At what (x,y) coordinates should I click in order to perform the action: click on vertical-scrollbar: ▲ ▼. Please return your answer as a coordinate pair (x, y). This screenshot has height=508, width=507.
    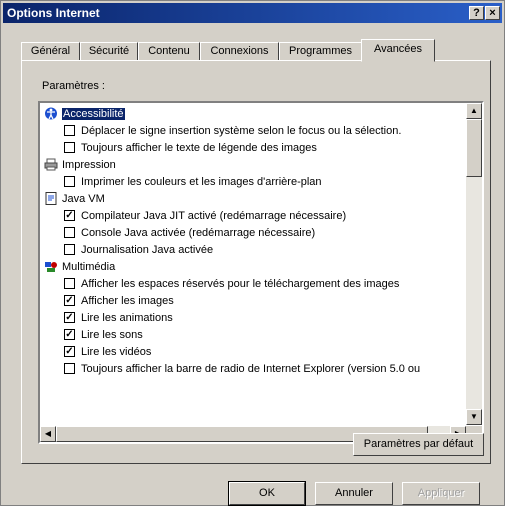
    Looking at the image, I should click on (474, 264).